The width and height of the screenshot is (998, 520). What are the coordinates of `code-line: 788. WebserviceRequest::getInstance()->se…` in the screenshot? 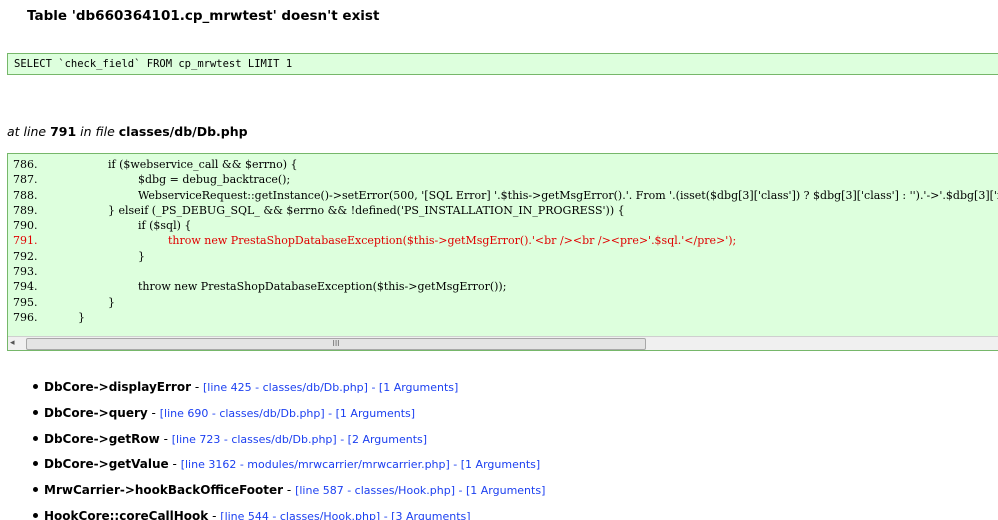 It's located at (503, 195).